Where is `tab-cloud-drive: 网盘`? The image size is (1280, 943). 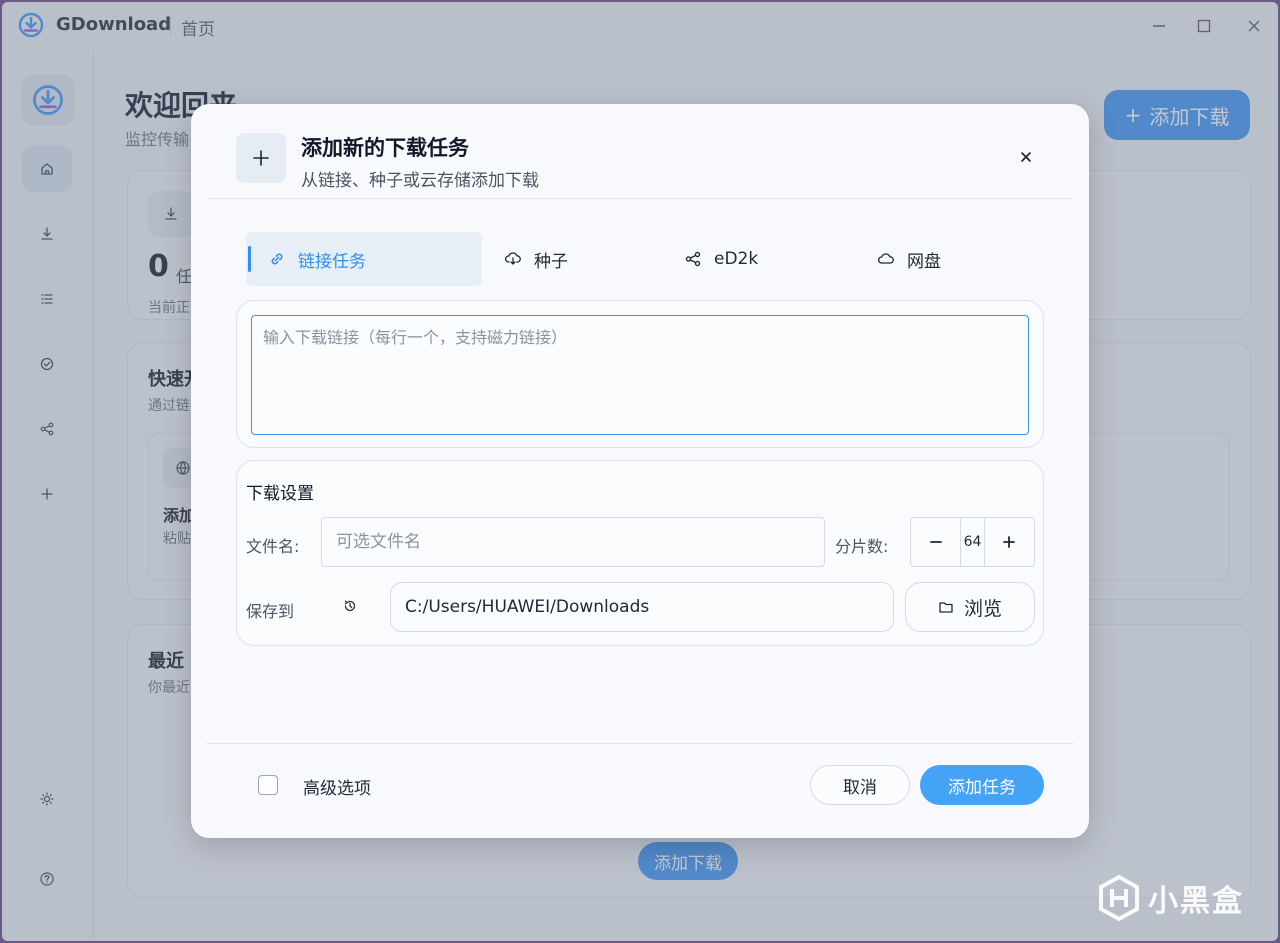 tab-cloud-drive: 网盘 is located at coordinates (945, 259).